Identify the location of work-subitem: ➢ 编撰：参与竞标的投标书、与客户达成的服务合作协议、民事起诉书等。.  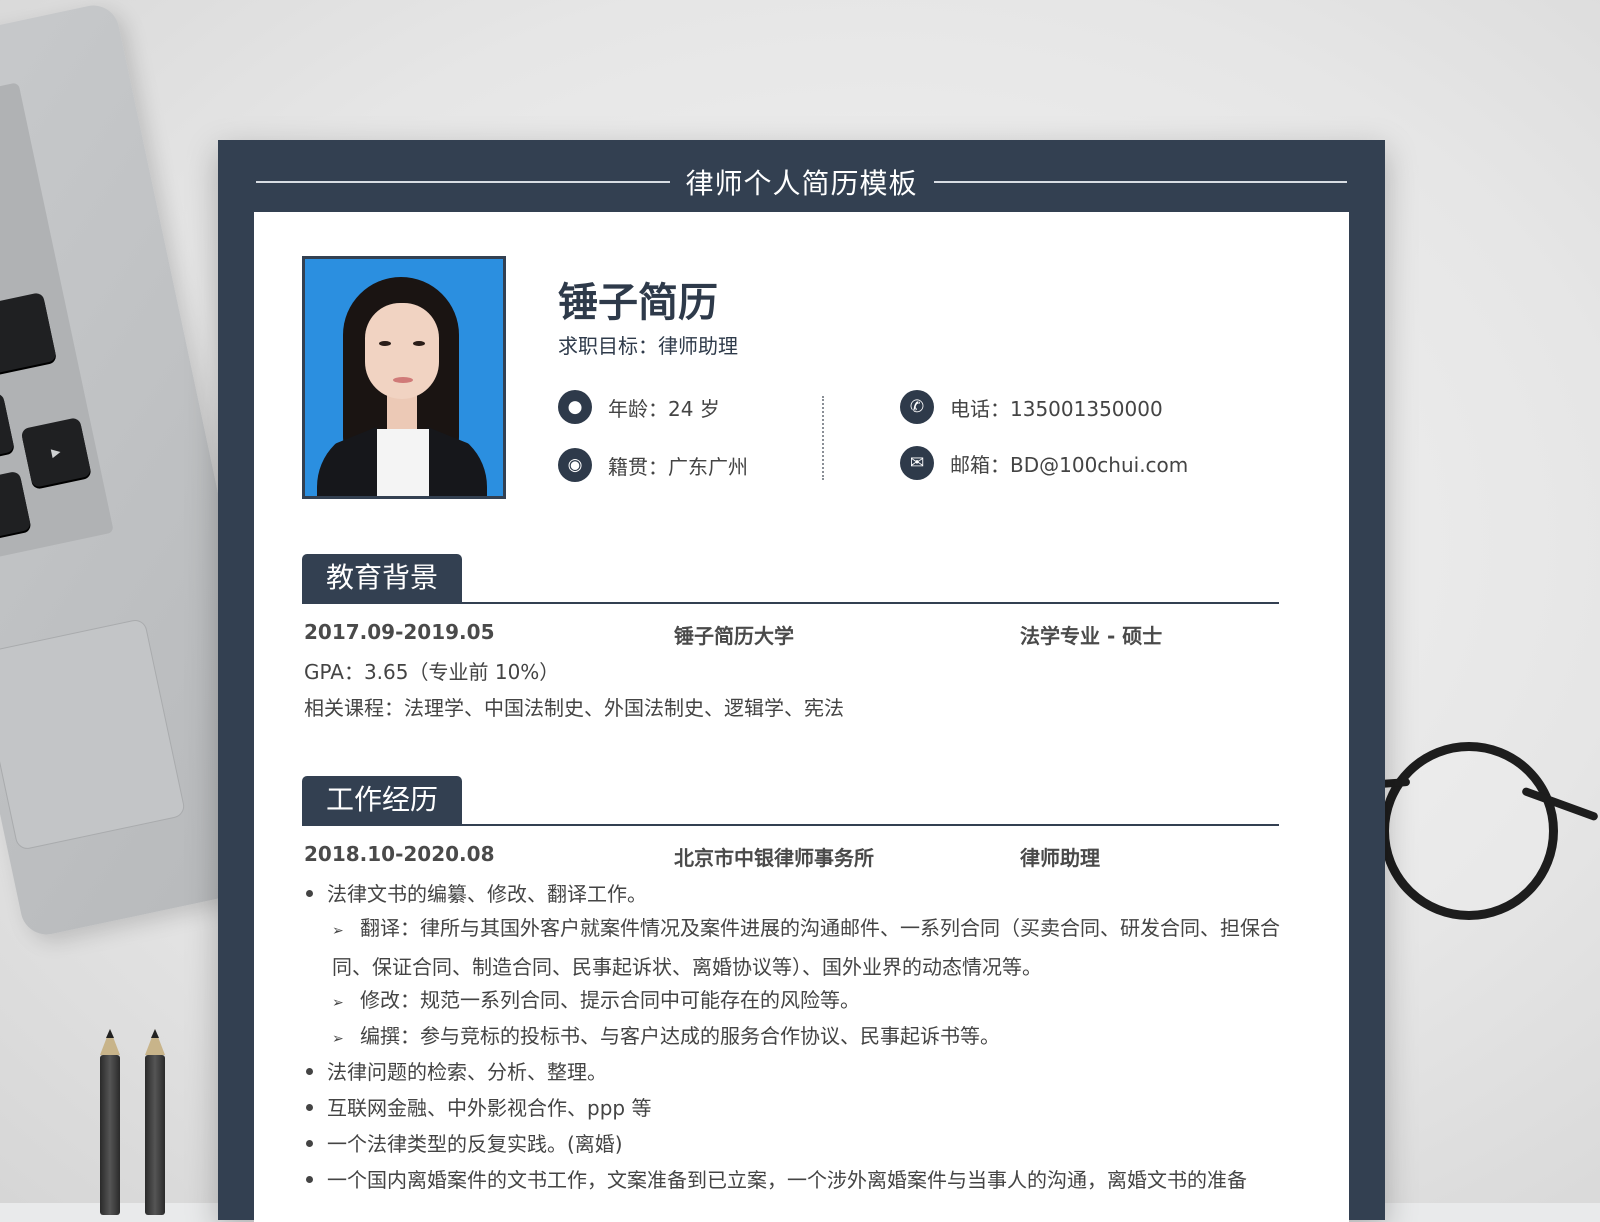
(806, 1037).